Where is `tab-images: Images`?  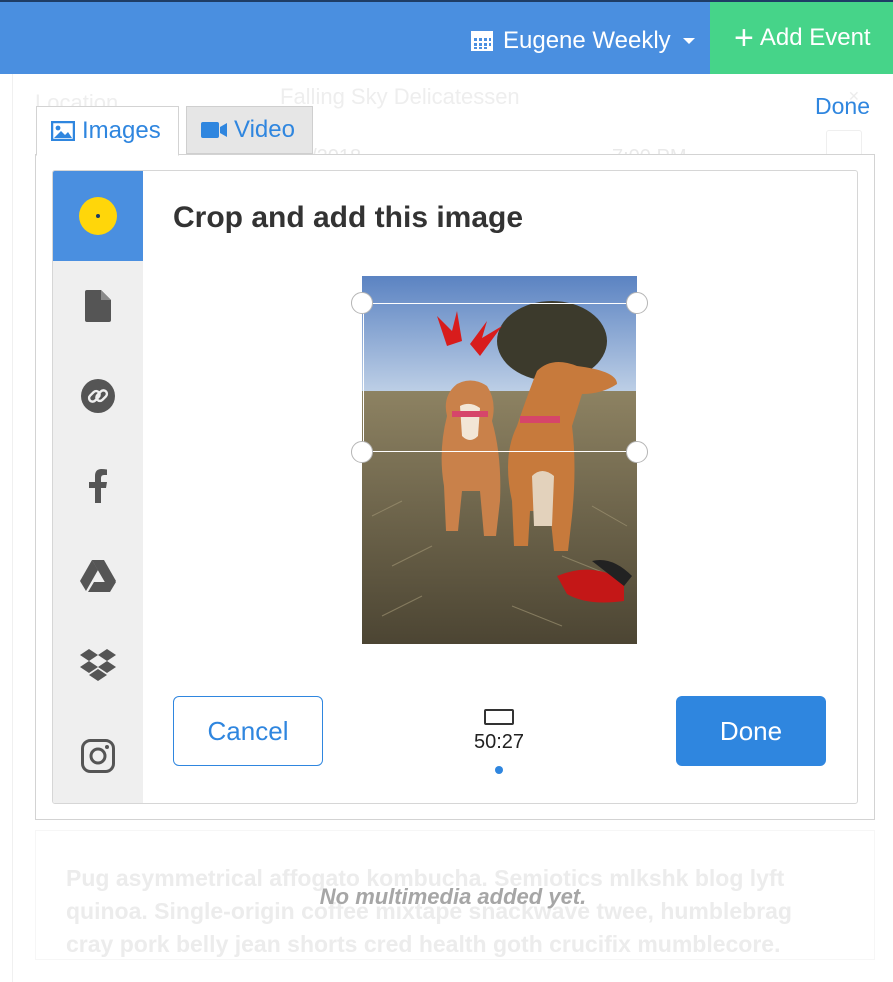 tab-images: Images is located at coordinates (107, 131).